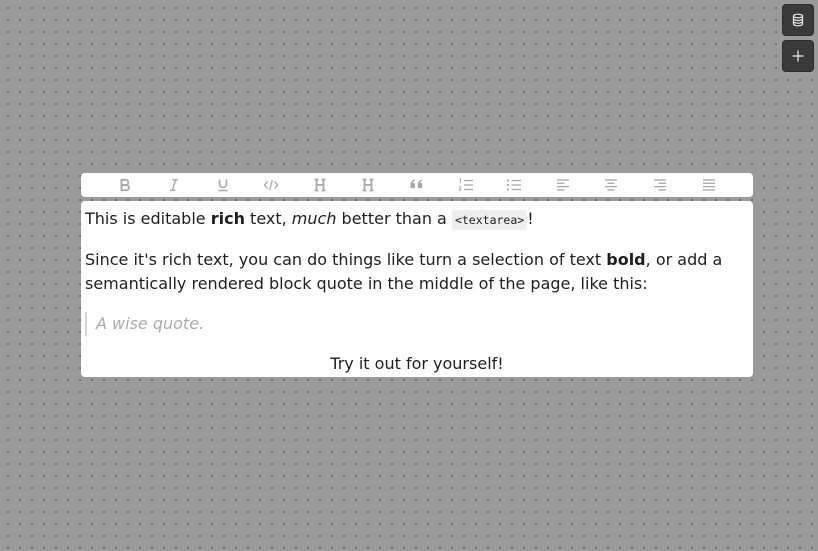  I want to click on block-quote-button, so click(417, 185).